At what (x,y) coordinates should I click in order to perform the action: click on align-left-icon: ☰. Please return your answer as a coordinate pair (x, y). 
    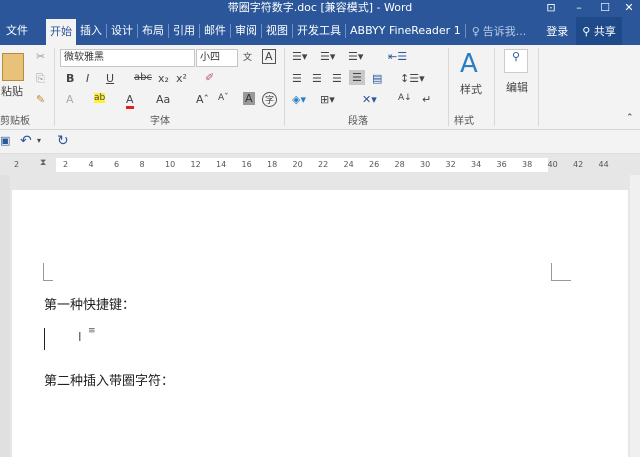
    Looking at the image, I should click on (297, 78).